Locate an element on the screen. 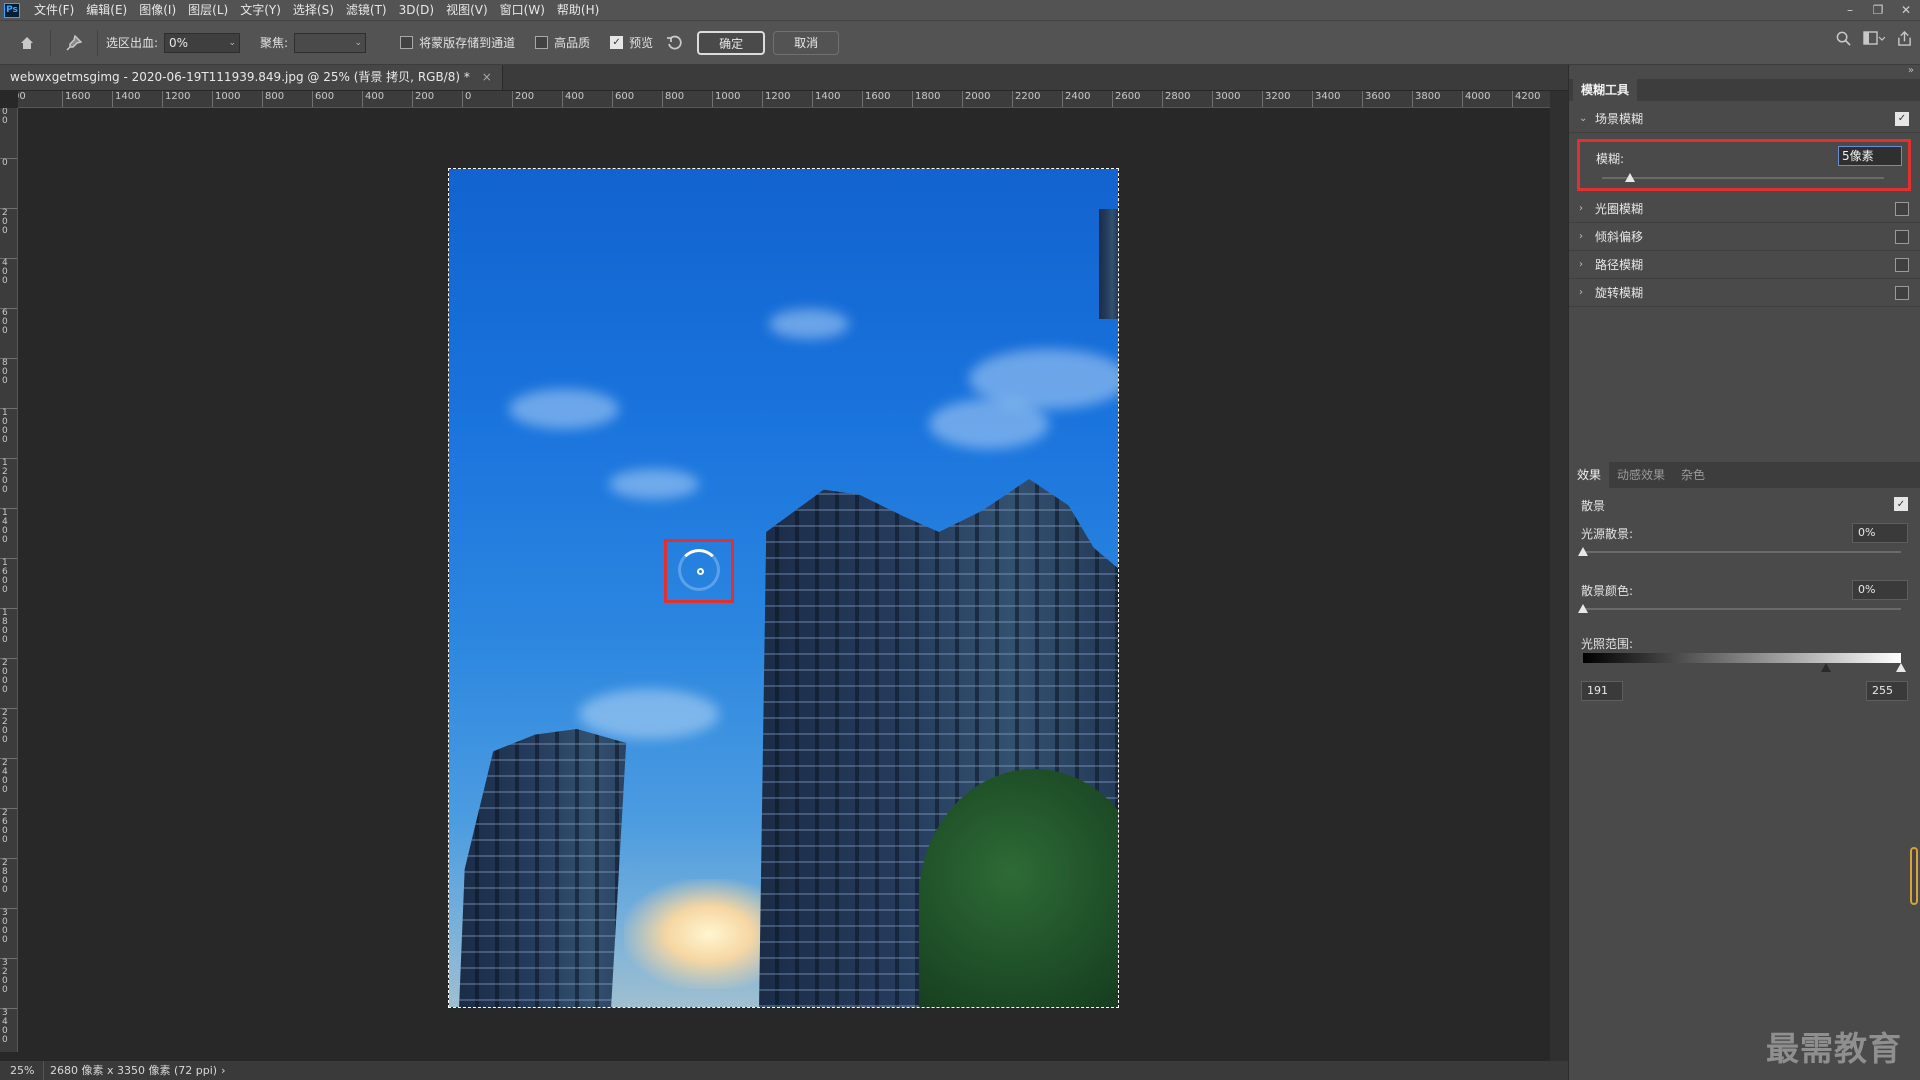  collapse-panel-icon: » is located at coordinates (1911, 70).